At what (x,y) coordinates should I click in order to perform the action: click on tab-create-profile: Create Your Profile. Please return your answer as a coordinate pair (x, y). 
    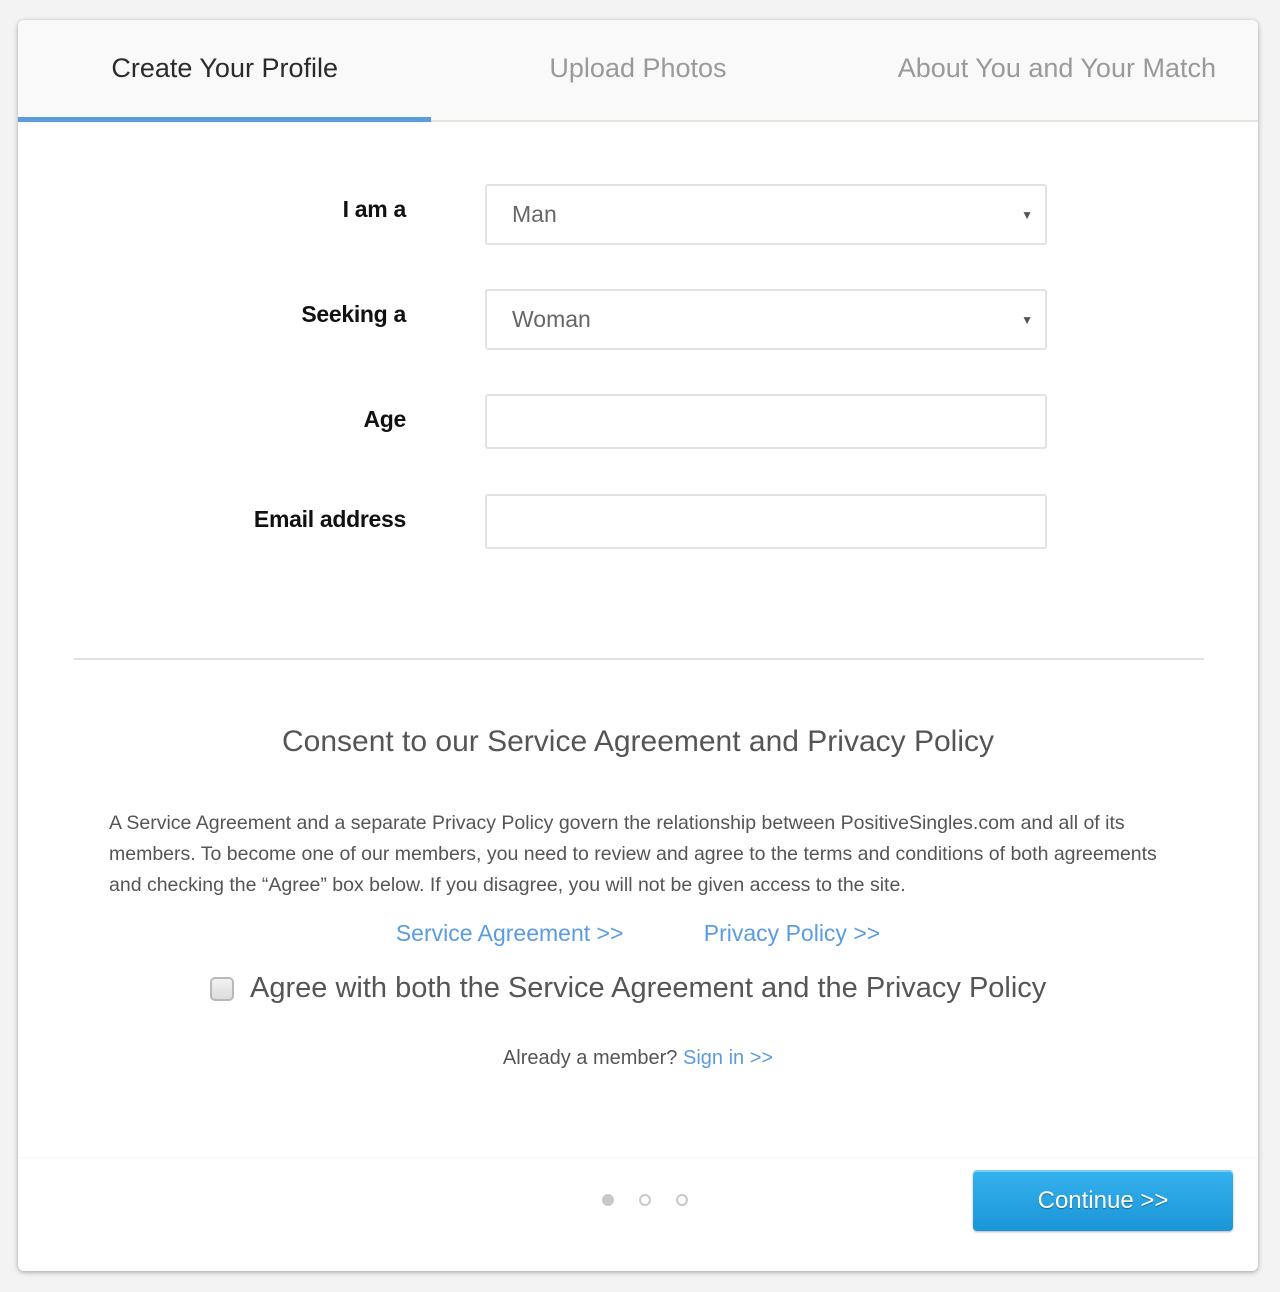
    Looking at the image, I should click on (225, 71).